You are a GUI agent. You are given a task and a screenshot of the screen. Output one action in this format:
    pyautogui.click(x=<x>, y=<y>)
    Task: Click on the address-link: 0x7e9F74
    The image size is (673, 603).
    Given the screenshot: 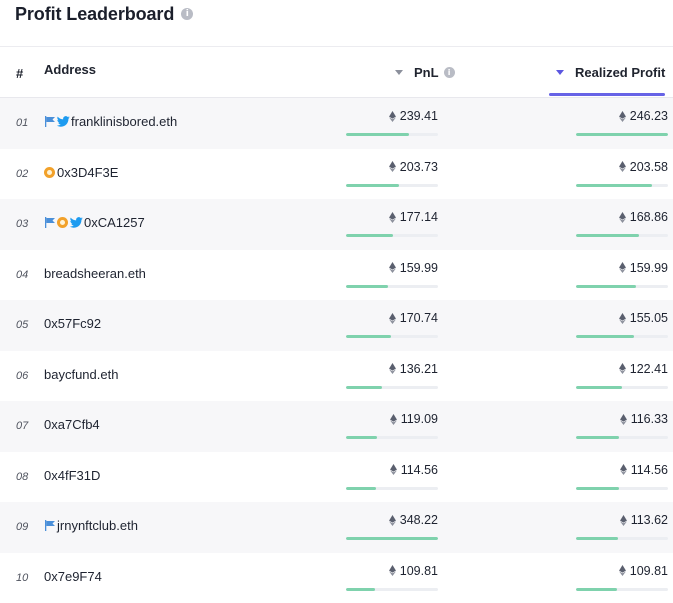 What is the action you would take?
    pyautogui.click(x=73, y=576)
    